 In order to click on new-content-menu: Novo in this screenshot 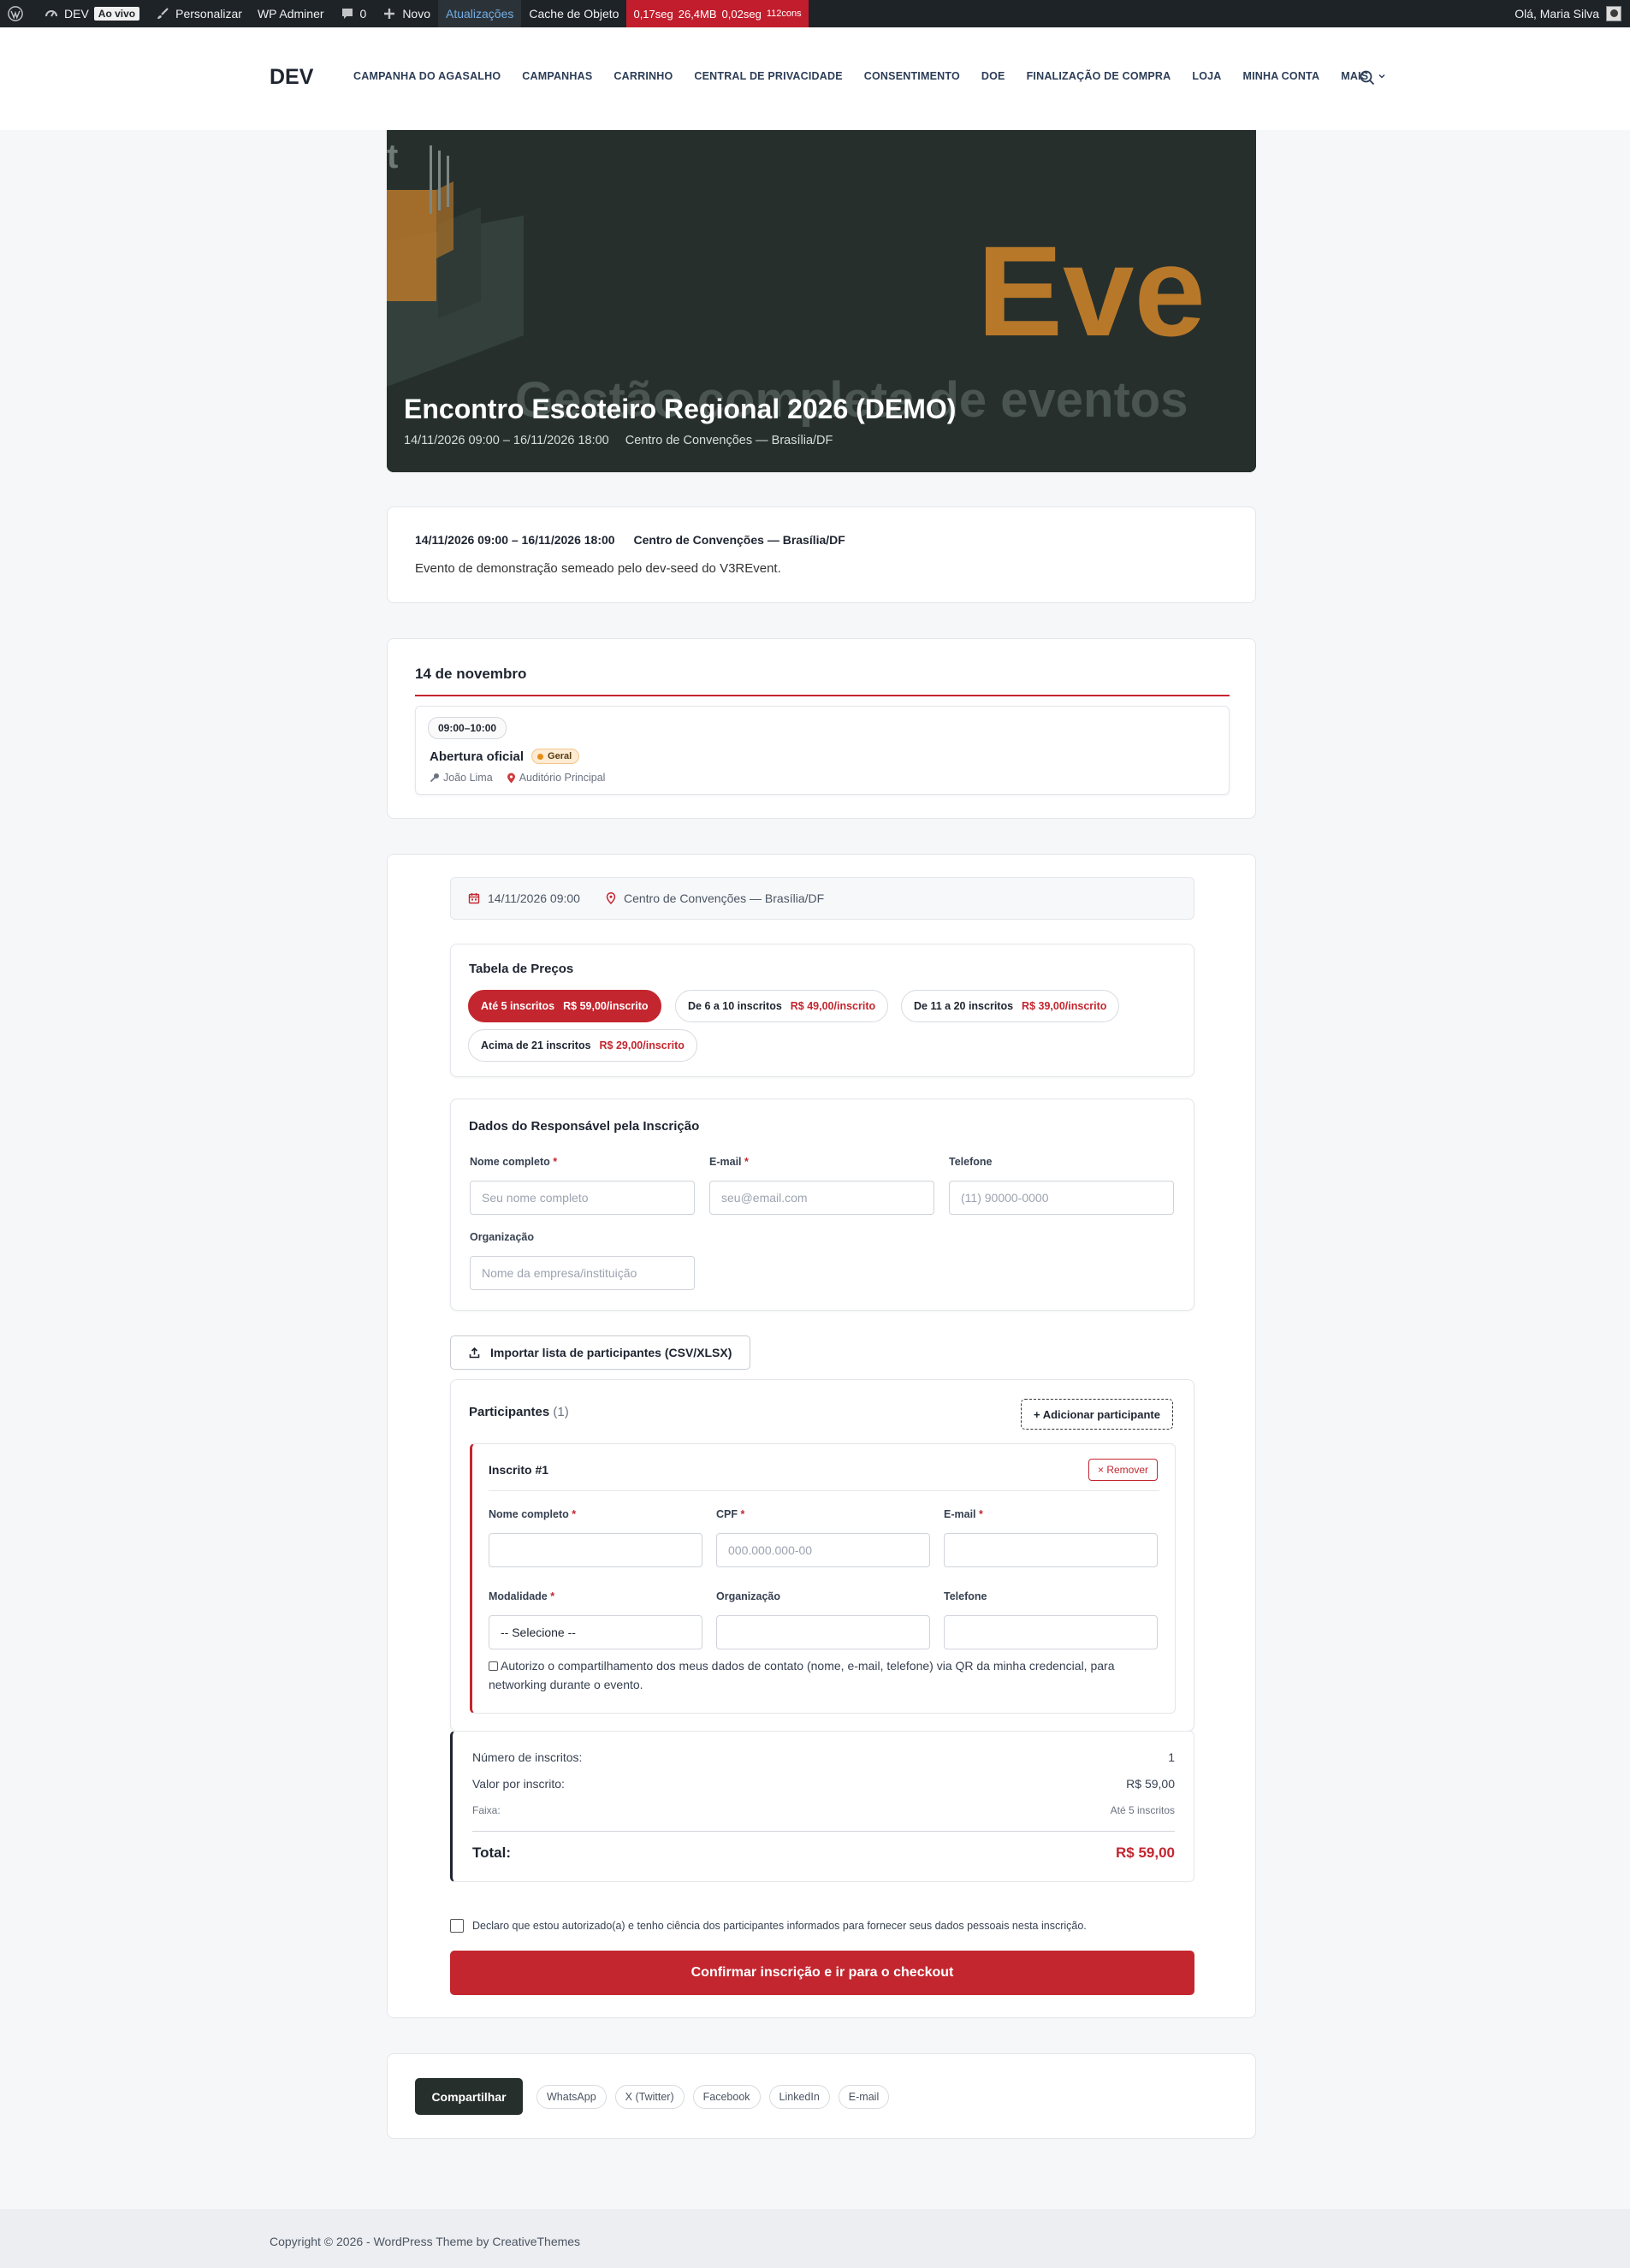, I will do `click(406, 13)`.